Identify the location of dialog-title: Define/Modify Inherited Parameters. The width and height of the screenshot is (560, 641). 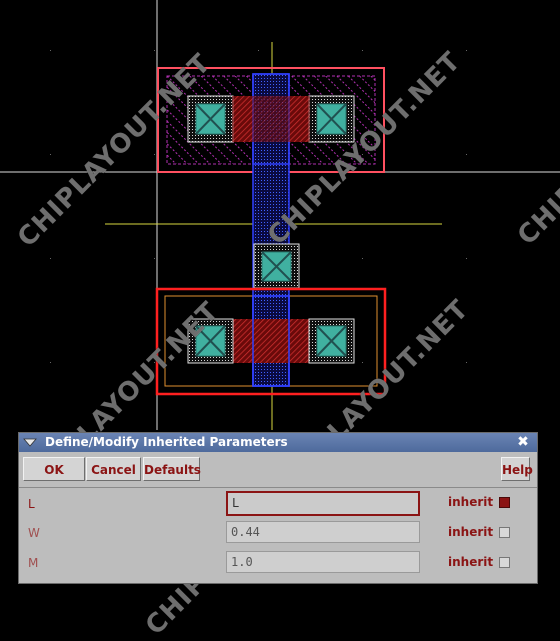
(166, 442).